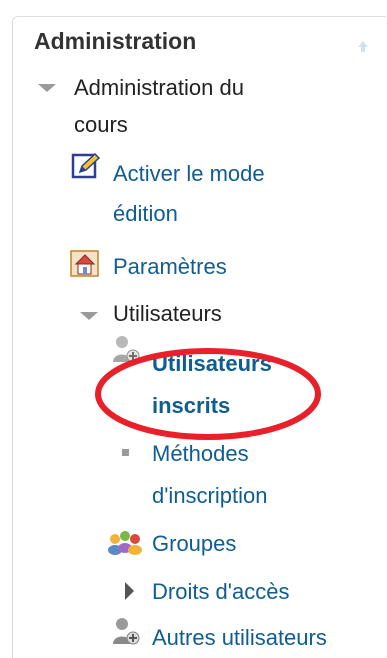 The width and height of the screenshot is (387, 658). What do you see at coordinates (208, 394) in the screenshot?
I see `highlight-circle` at bounding box center [208, 394].